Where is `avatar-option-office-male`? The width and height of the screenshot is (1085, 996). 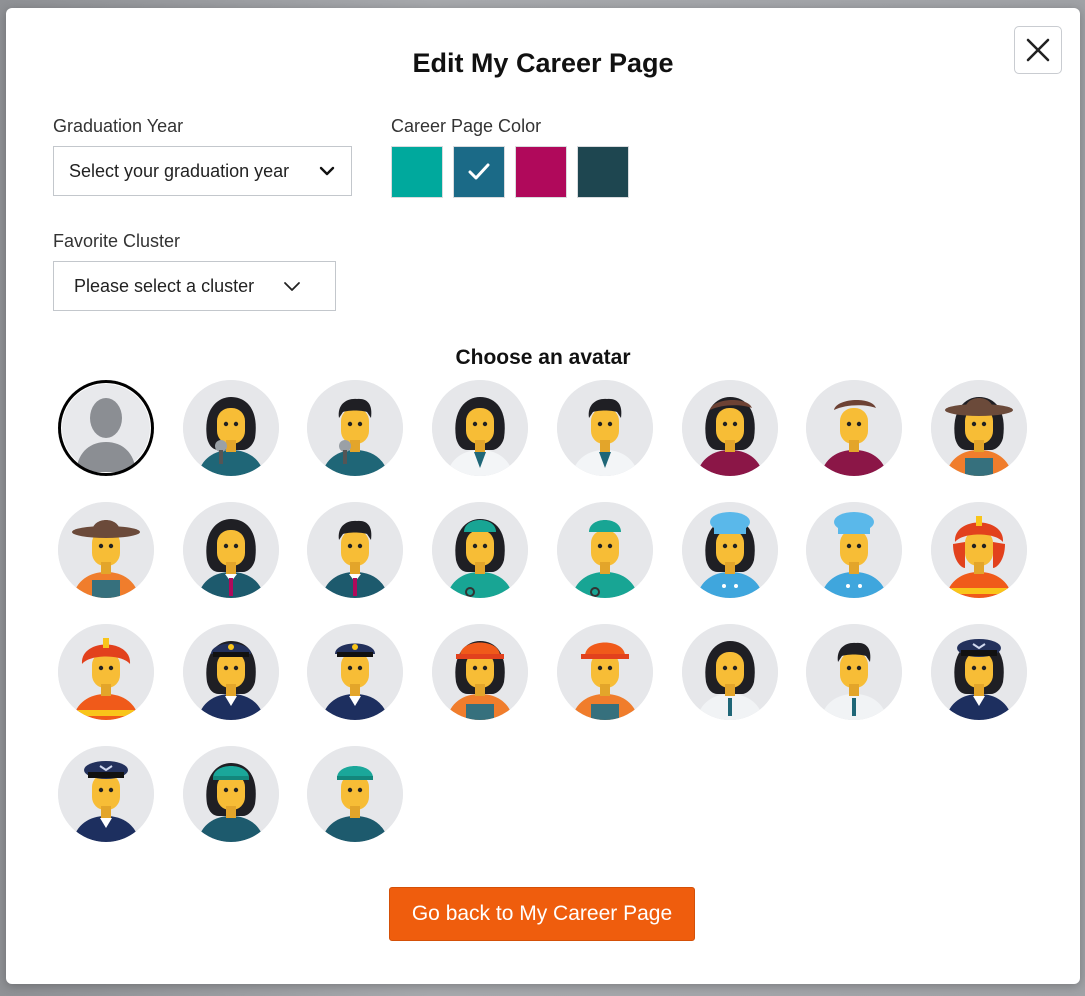
avatar-option-office-male is located at coordinates (854, 672).